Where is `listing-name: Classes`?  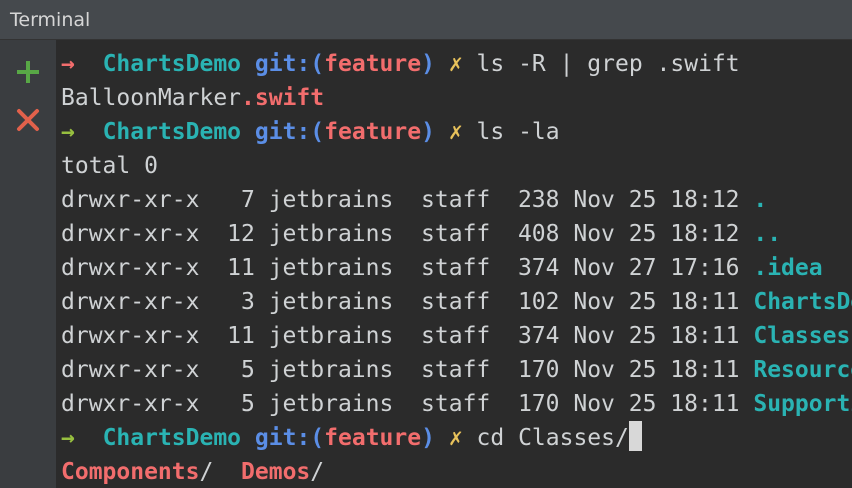
listing-name: Classes is located at coordinates (802, 336).